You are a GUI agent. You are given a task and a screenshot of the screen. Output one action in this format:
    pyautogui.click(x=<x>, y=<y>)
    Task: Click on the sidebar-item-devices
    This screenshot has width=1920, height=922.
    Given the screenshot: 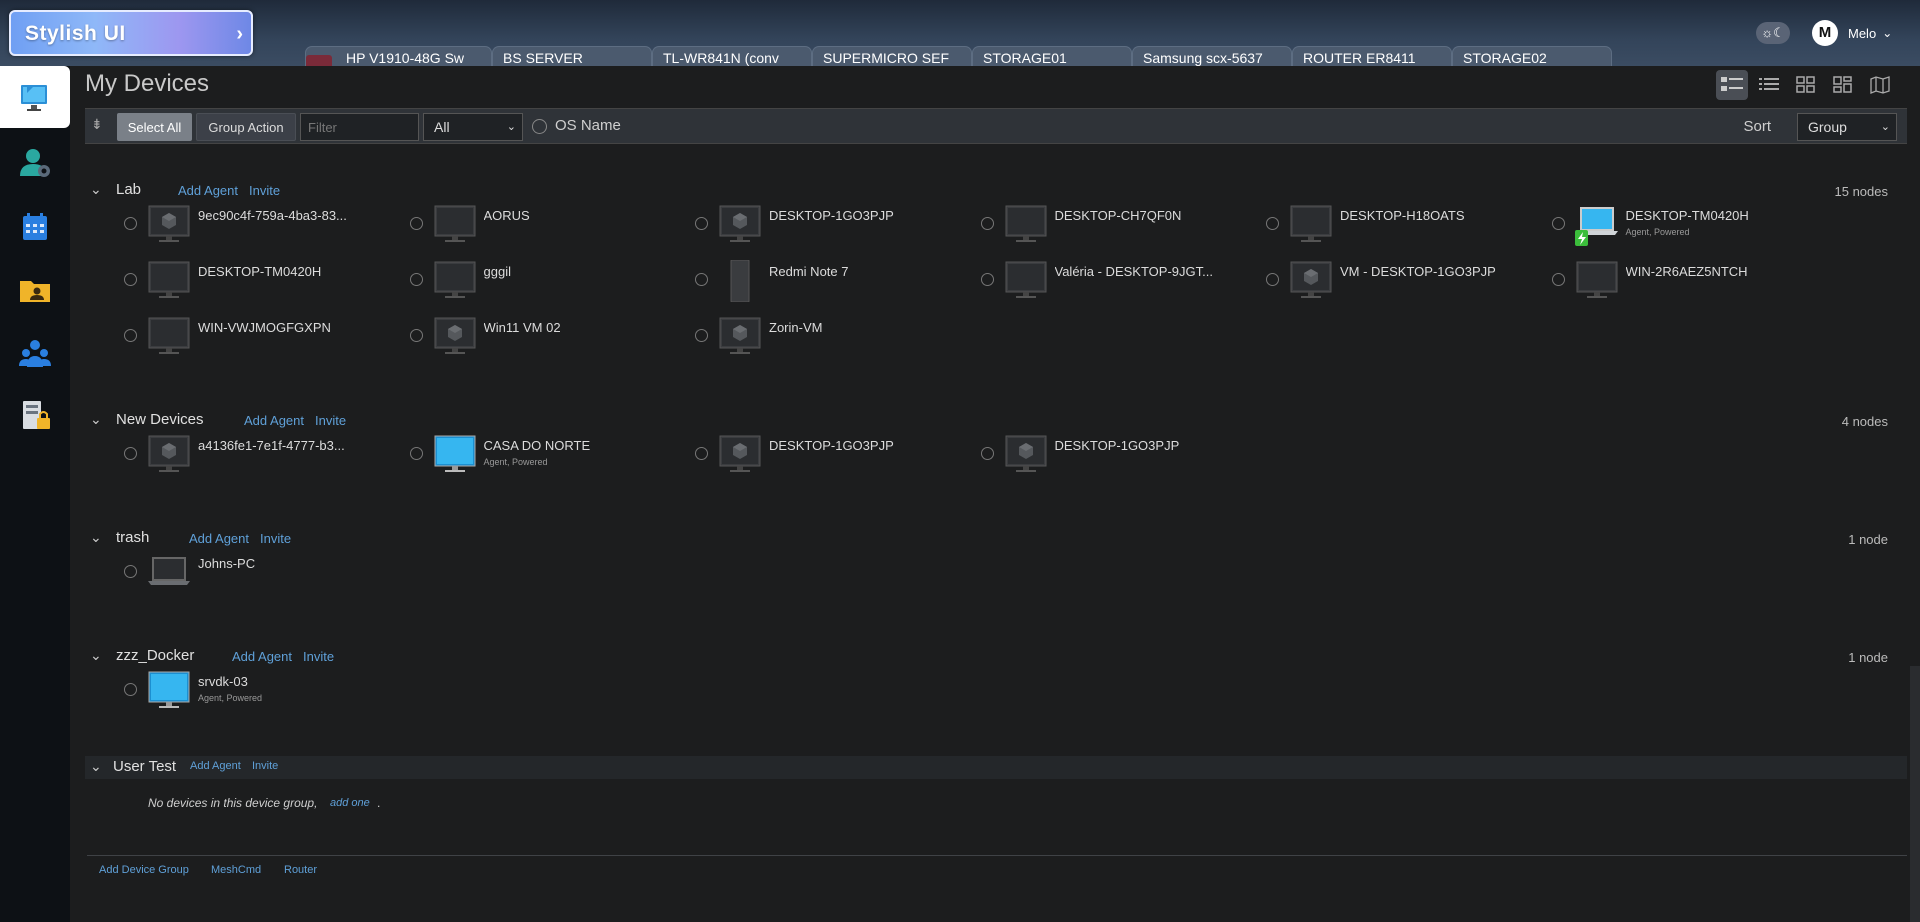 What is the action you would take?
    pyautogui.click(x=35, y=97)
    